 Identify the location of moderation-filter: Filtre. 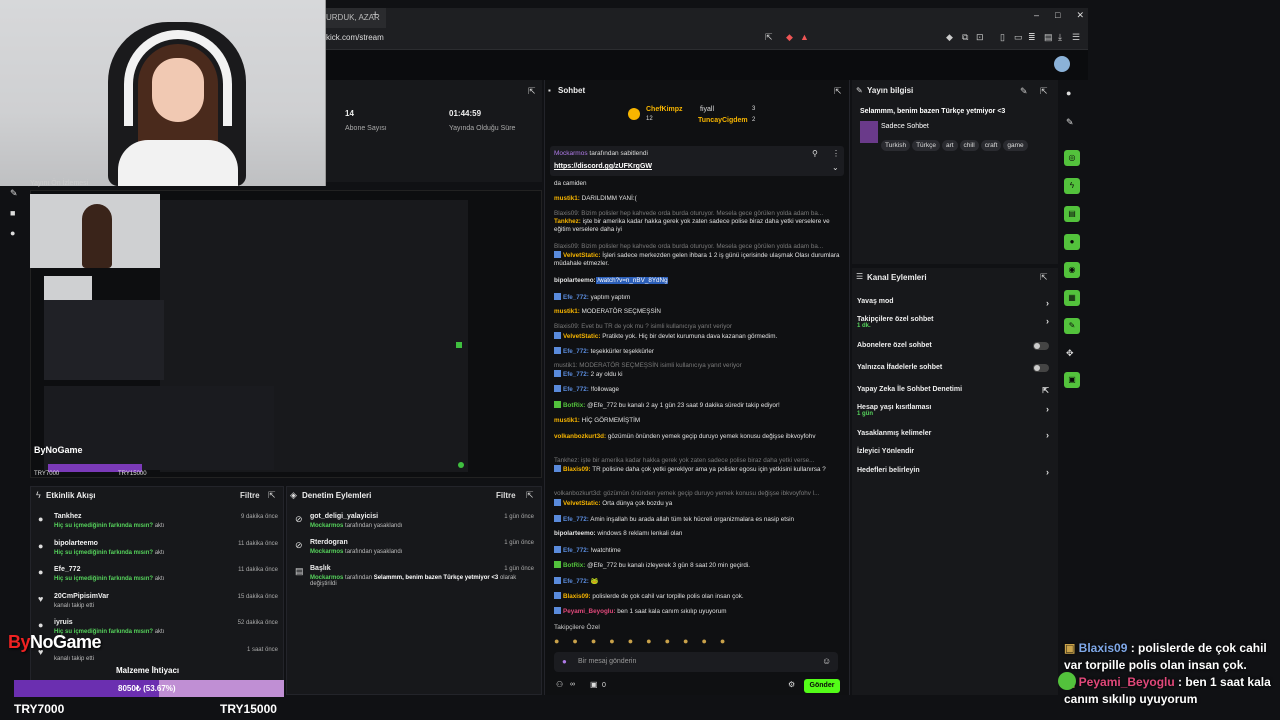
(506, 495).